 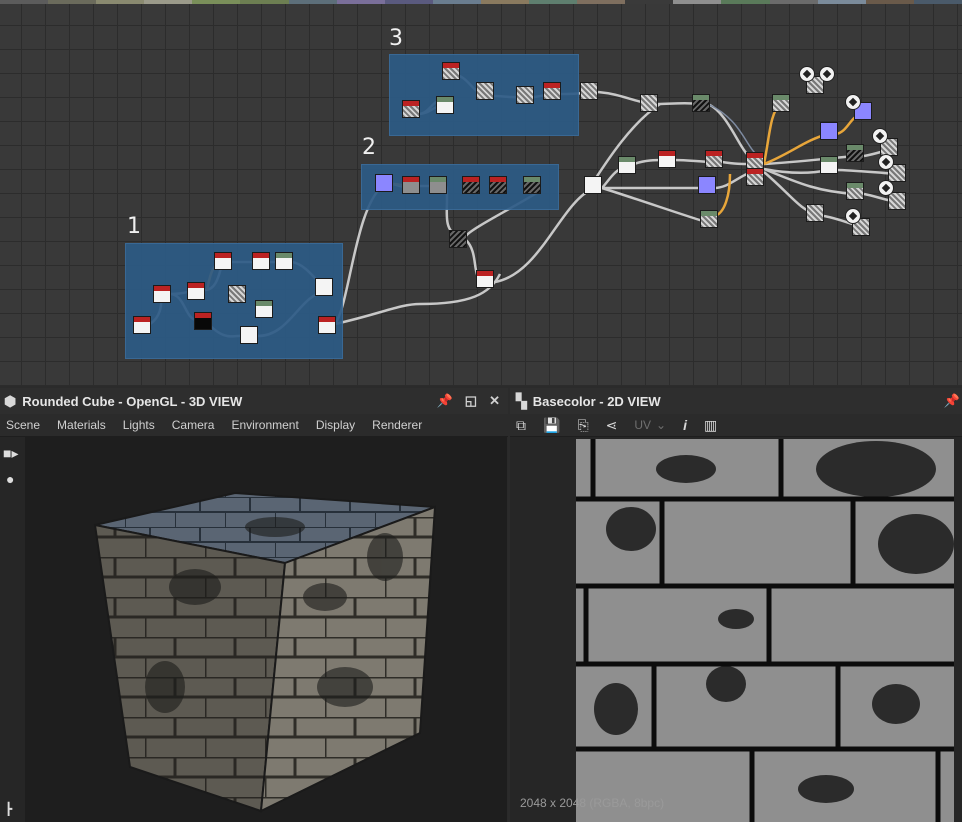 I want to click on checker-icon: ▚, so click(x=521, y=400).